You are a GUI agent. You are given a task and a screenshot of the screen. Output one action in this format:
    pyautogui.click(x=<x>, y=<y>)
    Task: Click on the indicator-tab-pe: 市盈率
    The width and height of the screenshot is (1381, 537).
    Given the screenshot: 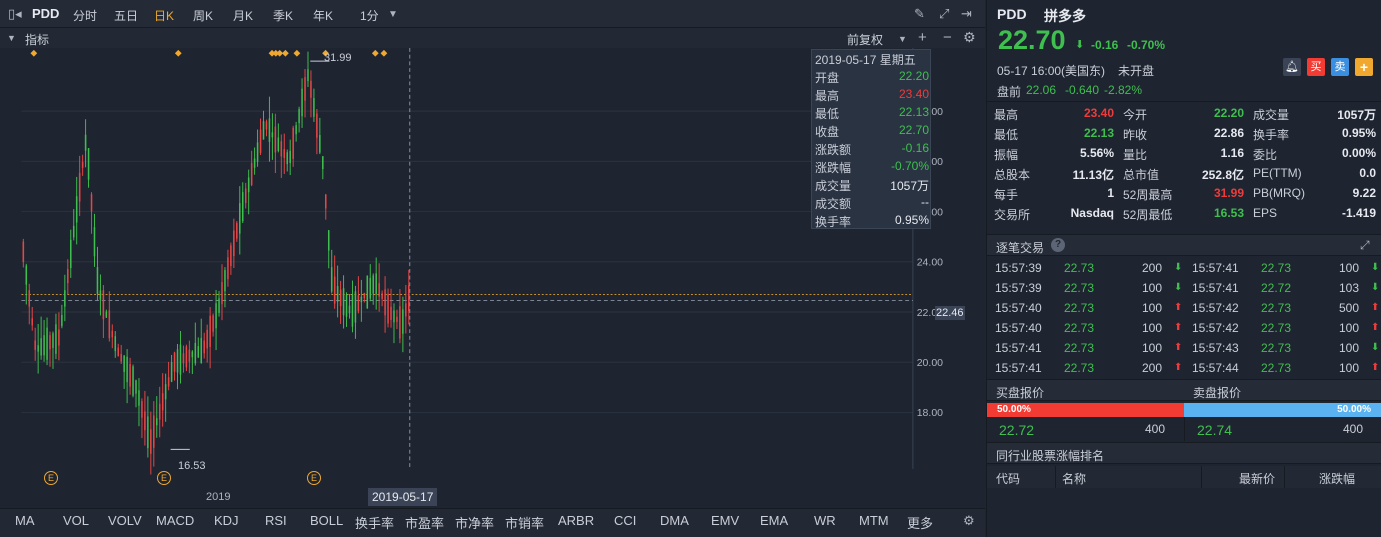 What is the action you would take?
    pyautogui.click(x=424, y=522)
    